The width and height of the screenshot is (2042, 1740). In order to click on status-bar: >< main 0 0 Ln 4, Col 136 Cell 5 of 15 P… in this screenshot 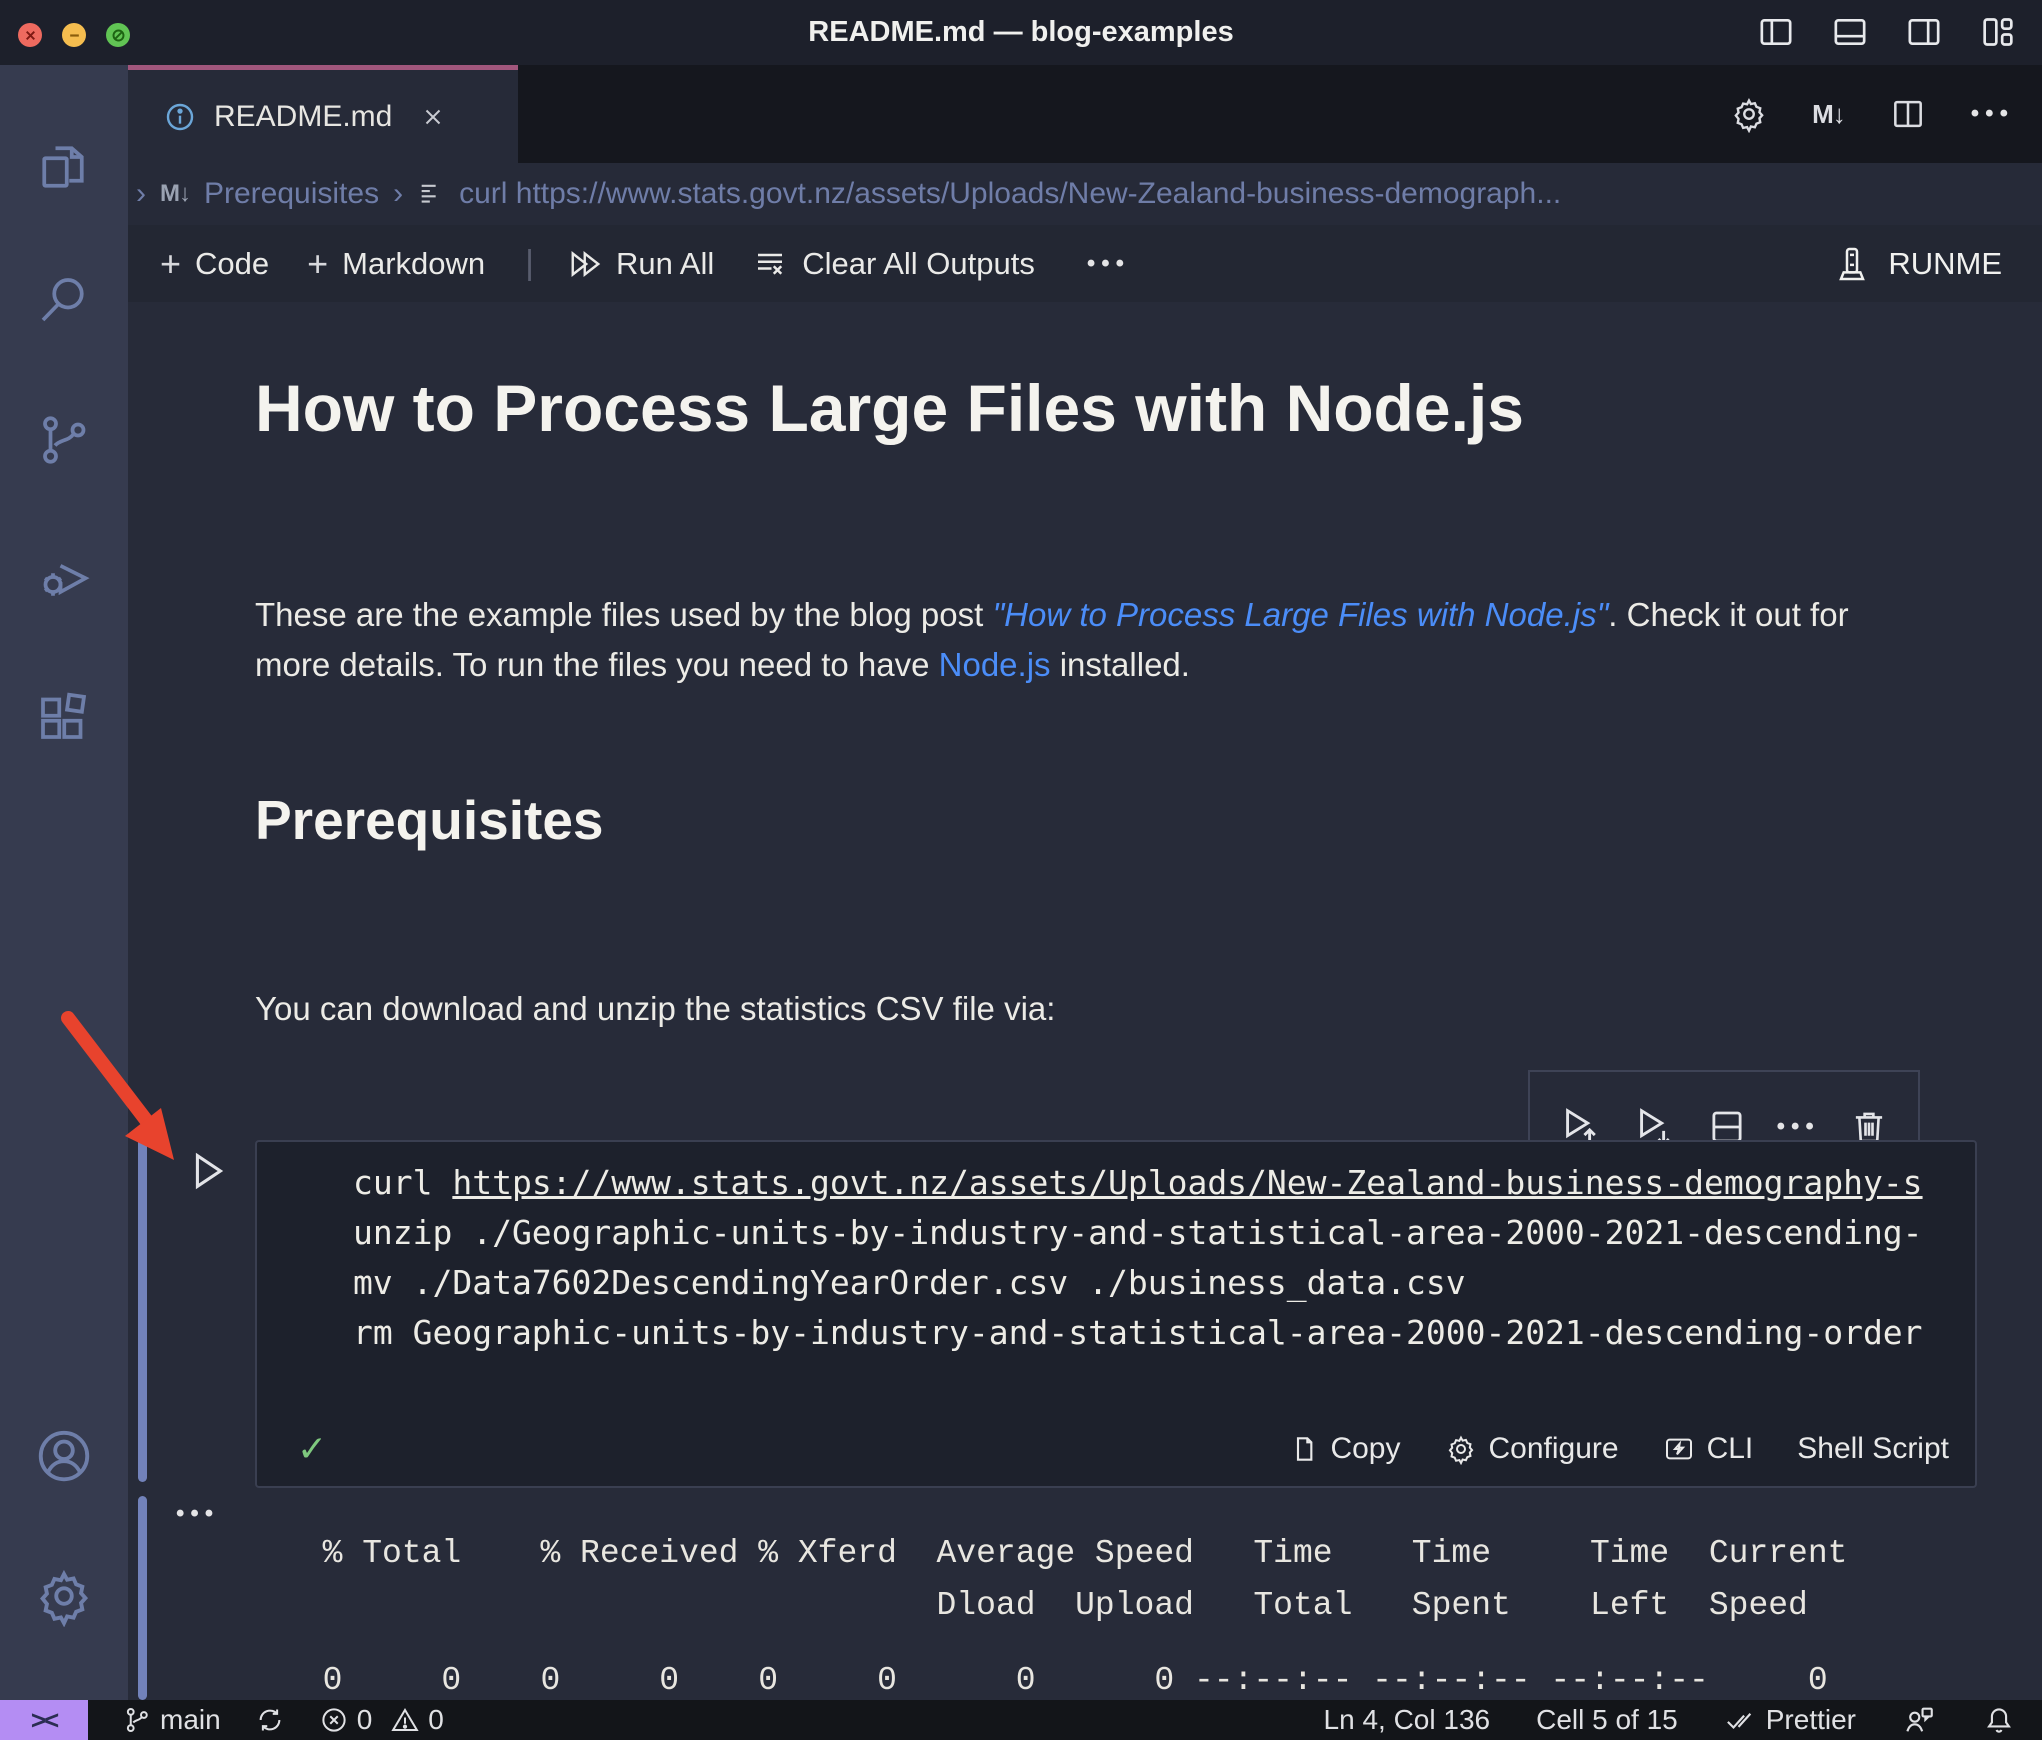, I will do `click(1021, 1720)`.